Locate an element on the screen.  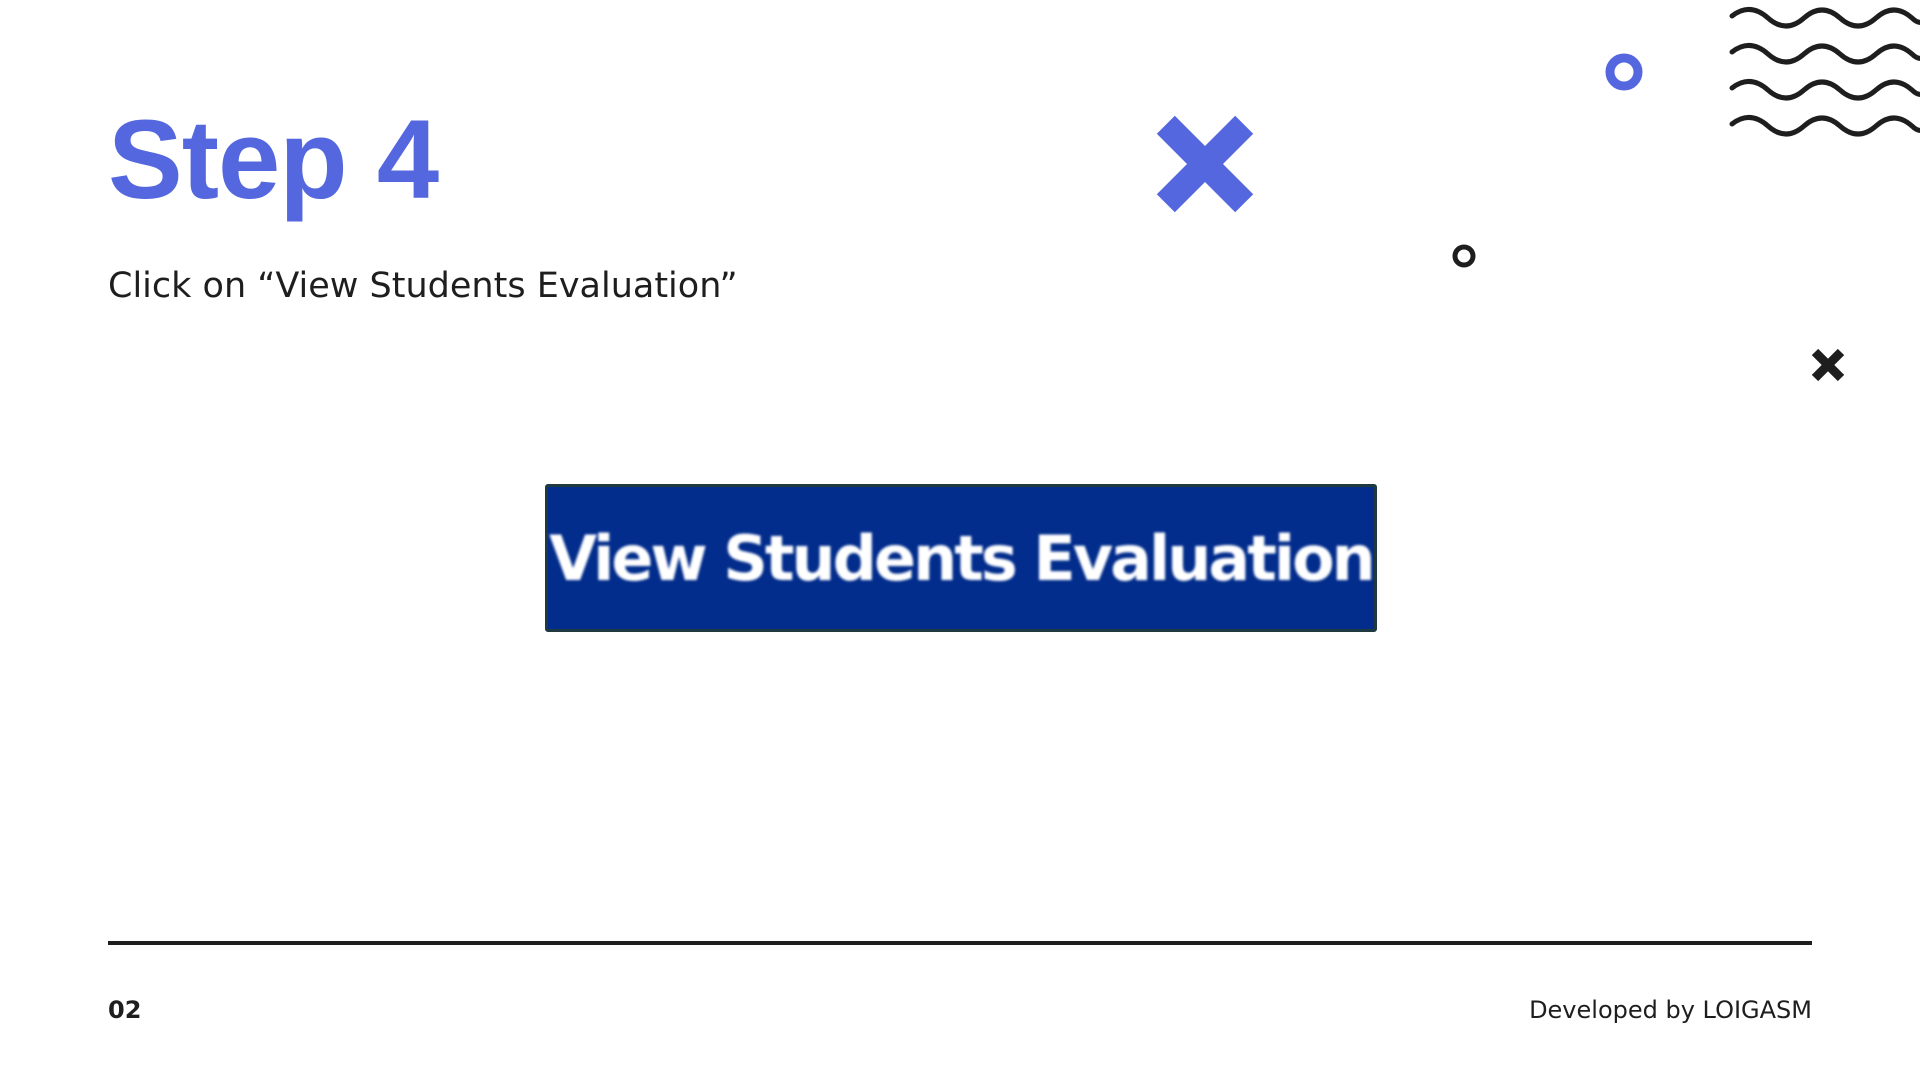
footer-credit: Developed by LOIGASM is located at coordinates (1670, 1010).